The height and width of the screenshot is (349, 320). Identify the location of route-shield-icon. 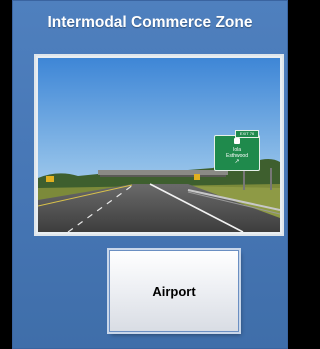
(237, 142).